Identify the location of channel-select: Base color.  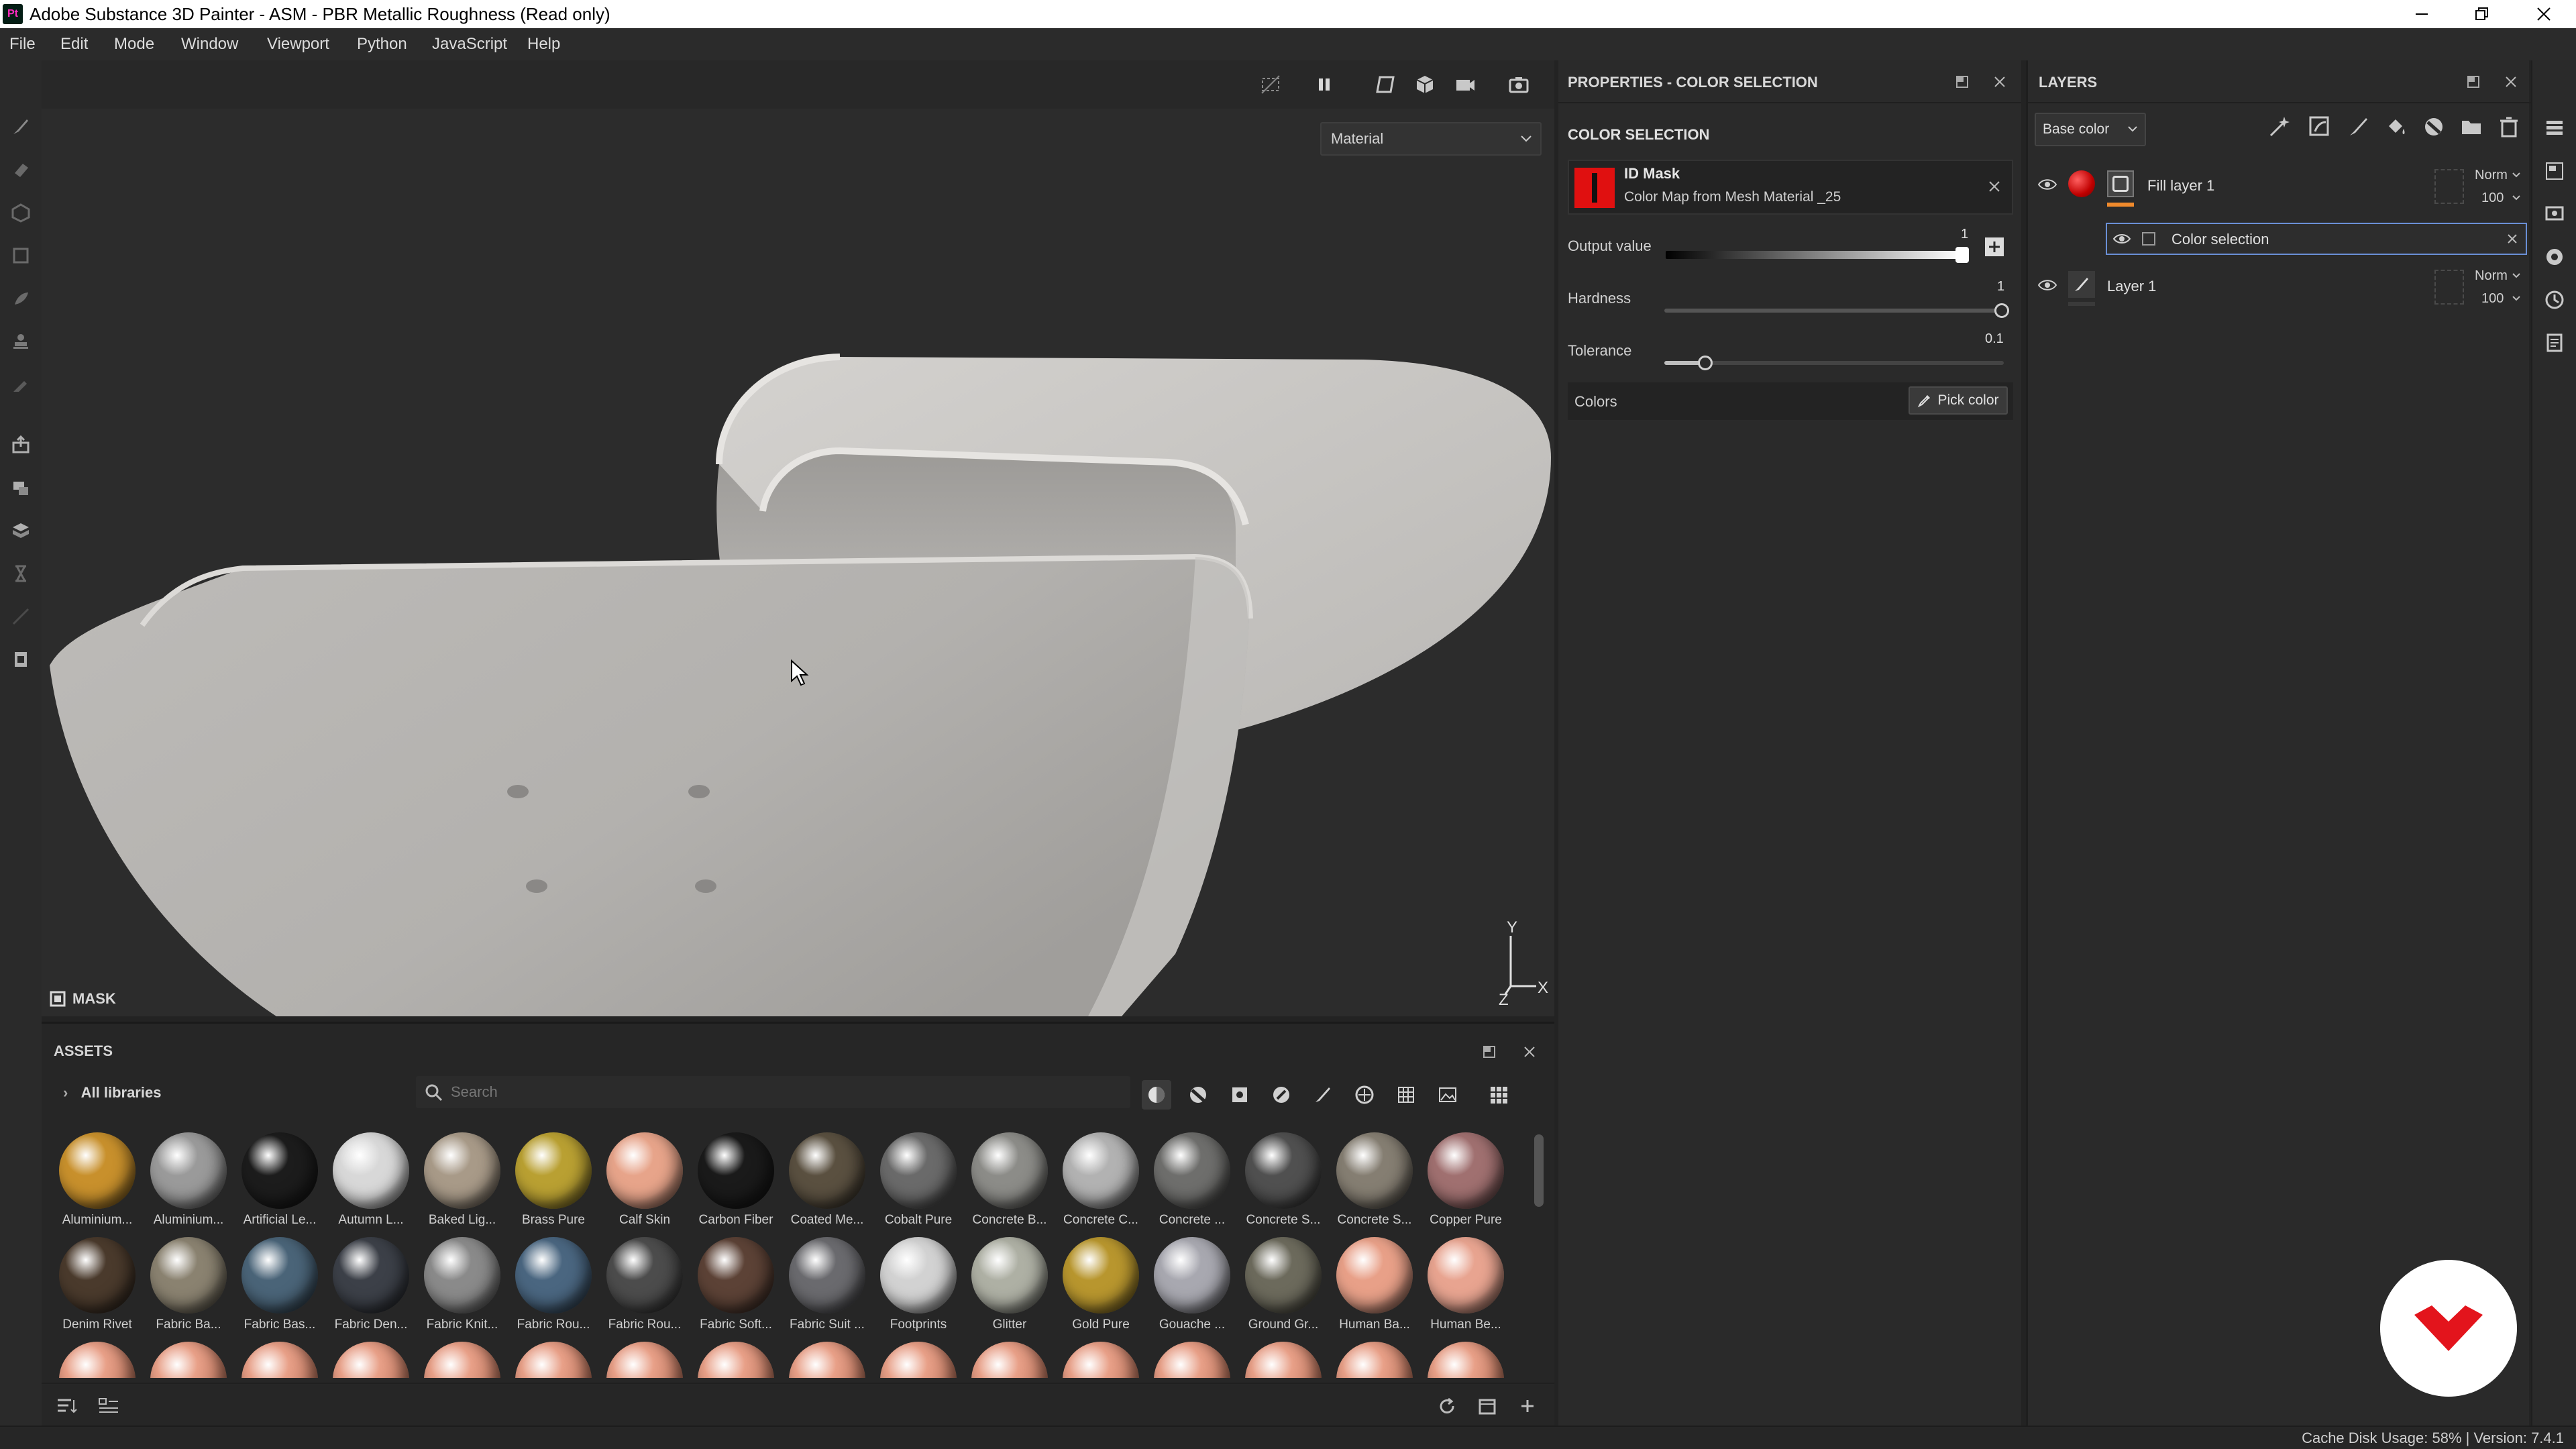
(2090, 129).